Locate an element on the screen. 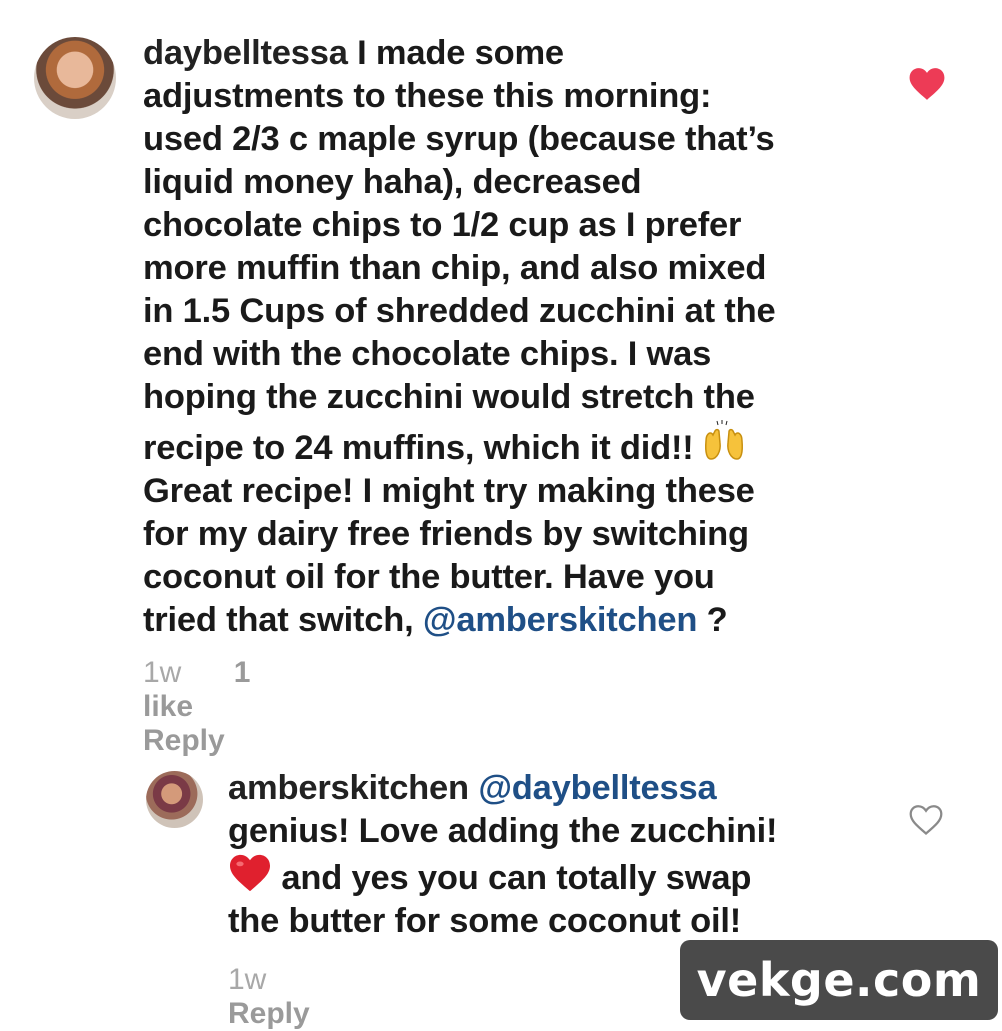 The height and width of the screenshot is (1031, 1002). comment-username: daybelltessa is located at coordinates (245, 53).